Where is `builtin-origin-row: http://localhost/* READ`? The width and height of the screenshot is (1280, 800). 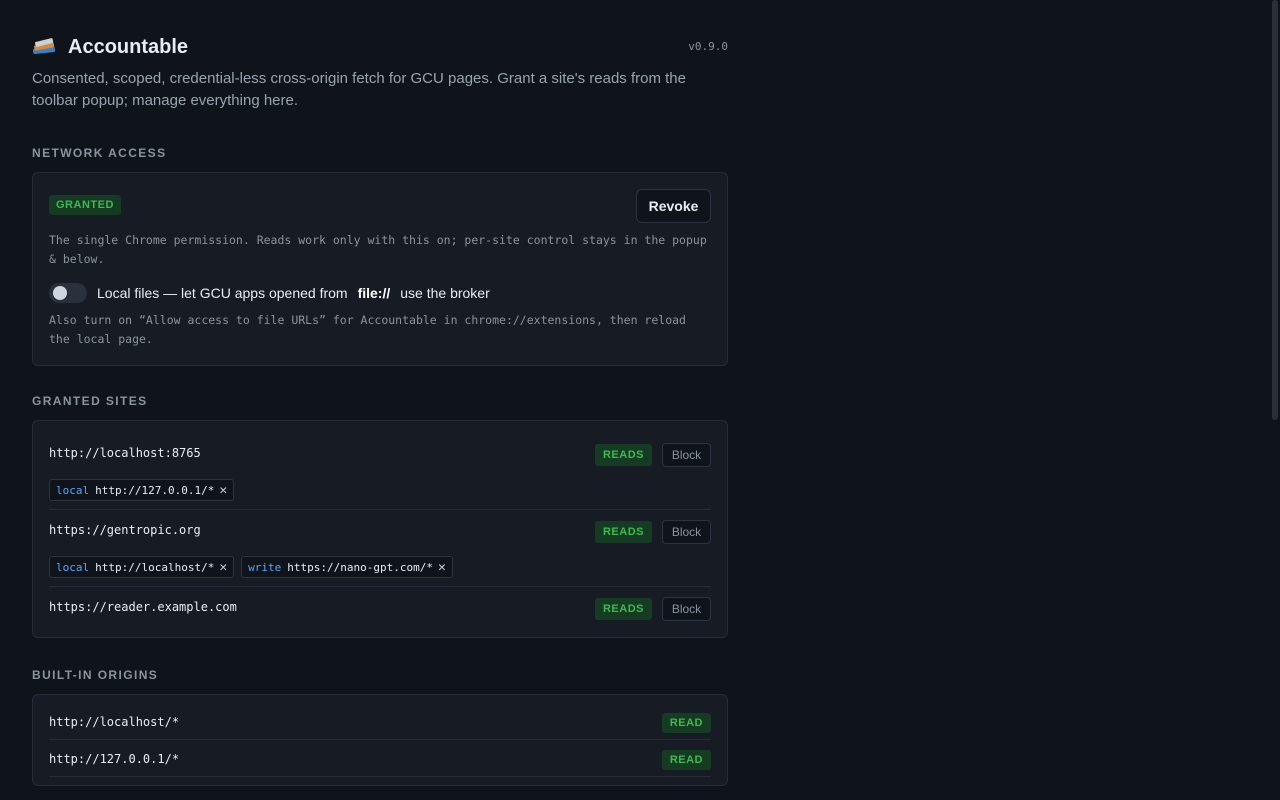 builtin-origin-row: http://localhost/* READ is located at coordinates (380, 721).